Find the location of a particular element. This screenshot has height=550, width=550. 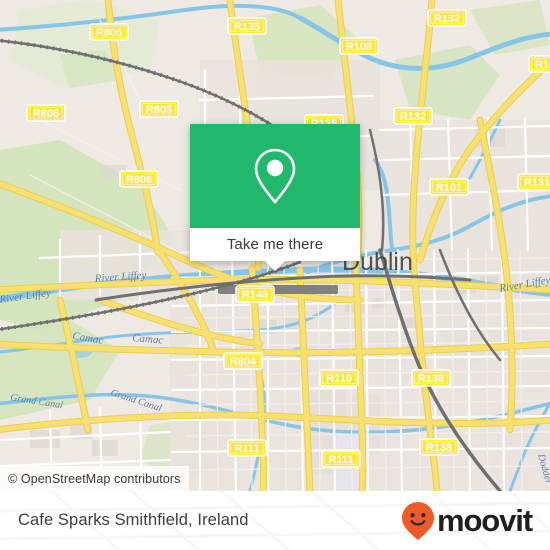

road-shield: R108 is located at coordinates (359, 46).